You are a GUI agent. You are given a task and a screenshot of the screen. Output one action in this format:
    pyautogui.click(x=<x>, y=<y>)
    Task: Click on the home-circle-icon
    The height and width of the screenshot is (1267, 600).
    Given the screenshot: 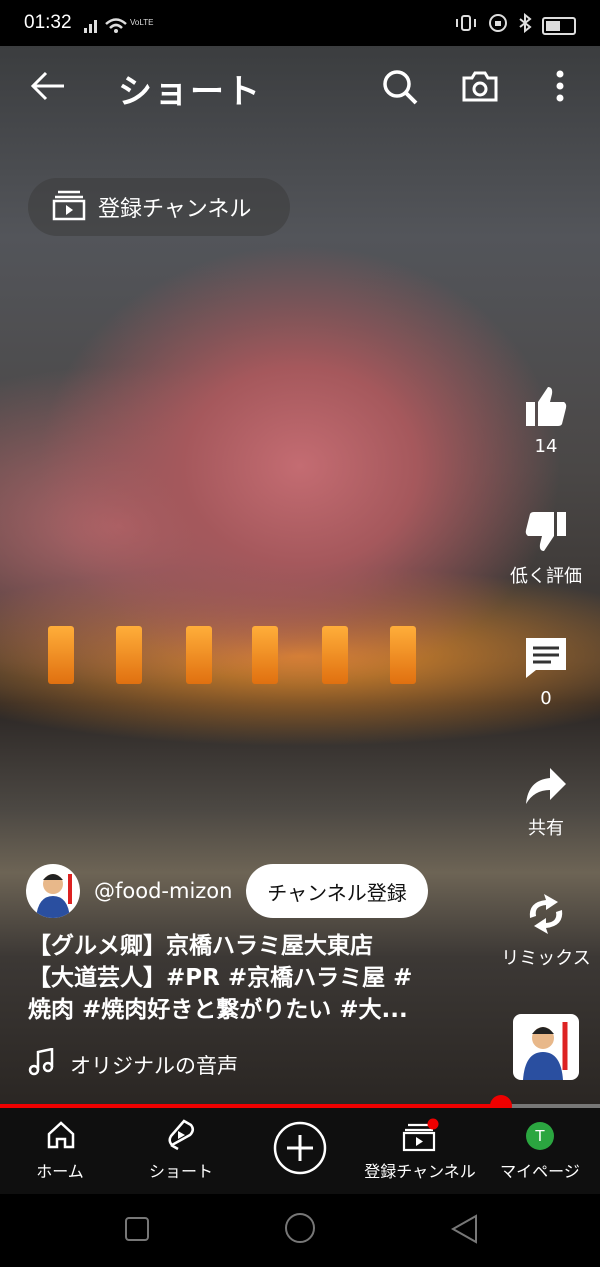 What is the action you would take?
    pyautogui.click(x=300, y=1230)
    